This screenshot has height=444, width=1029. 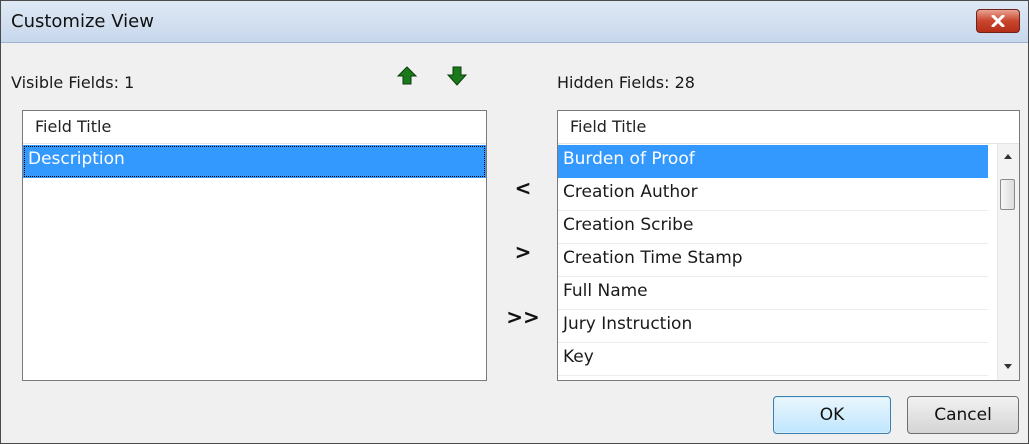 What do you see at coordinates (82, 21) in the screenshot?
I see `window-title: Customize View` at bounding box center [82, 21].